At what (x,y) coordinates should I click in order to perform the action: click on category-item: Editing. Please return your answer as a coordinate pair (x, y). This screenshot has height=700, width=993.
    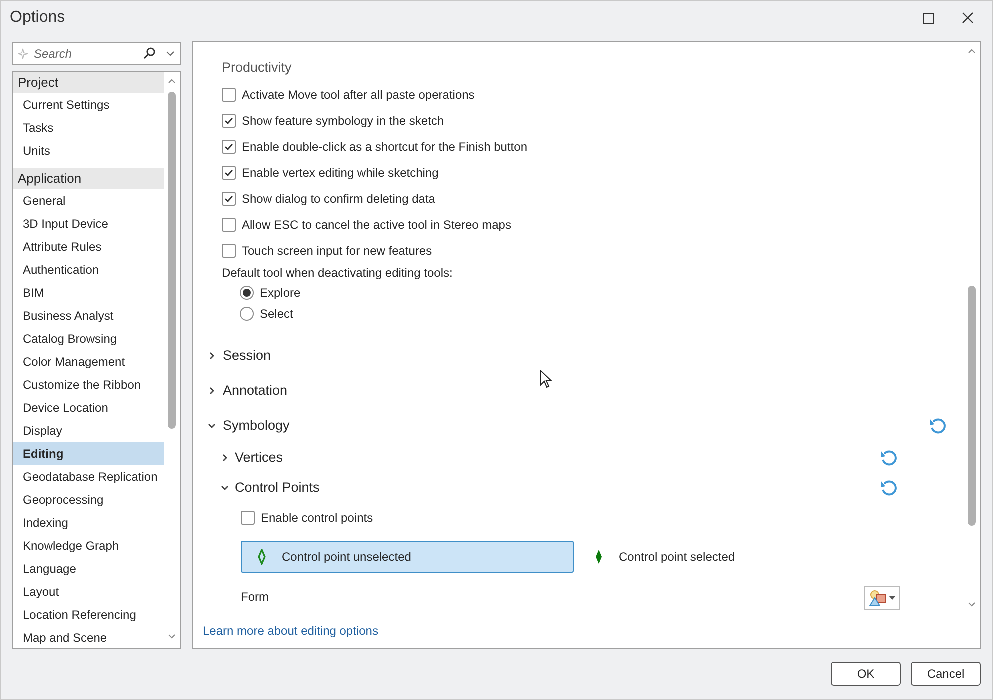
    Looking at the image, I should click on (88, 453).